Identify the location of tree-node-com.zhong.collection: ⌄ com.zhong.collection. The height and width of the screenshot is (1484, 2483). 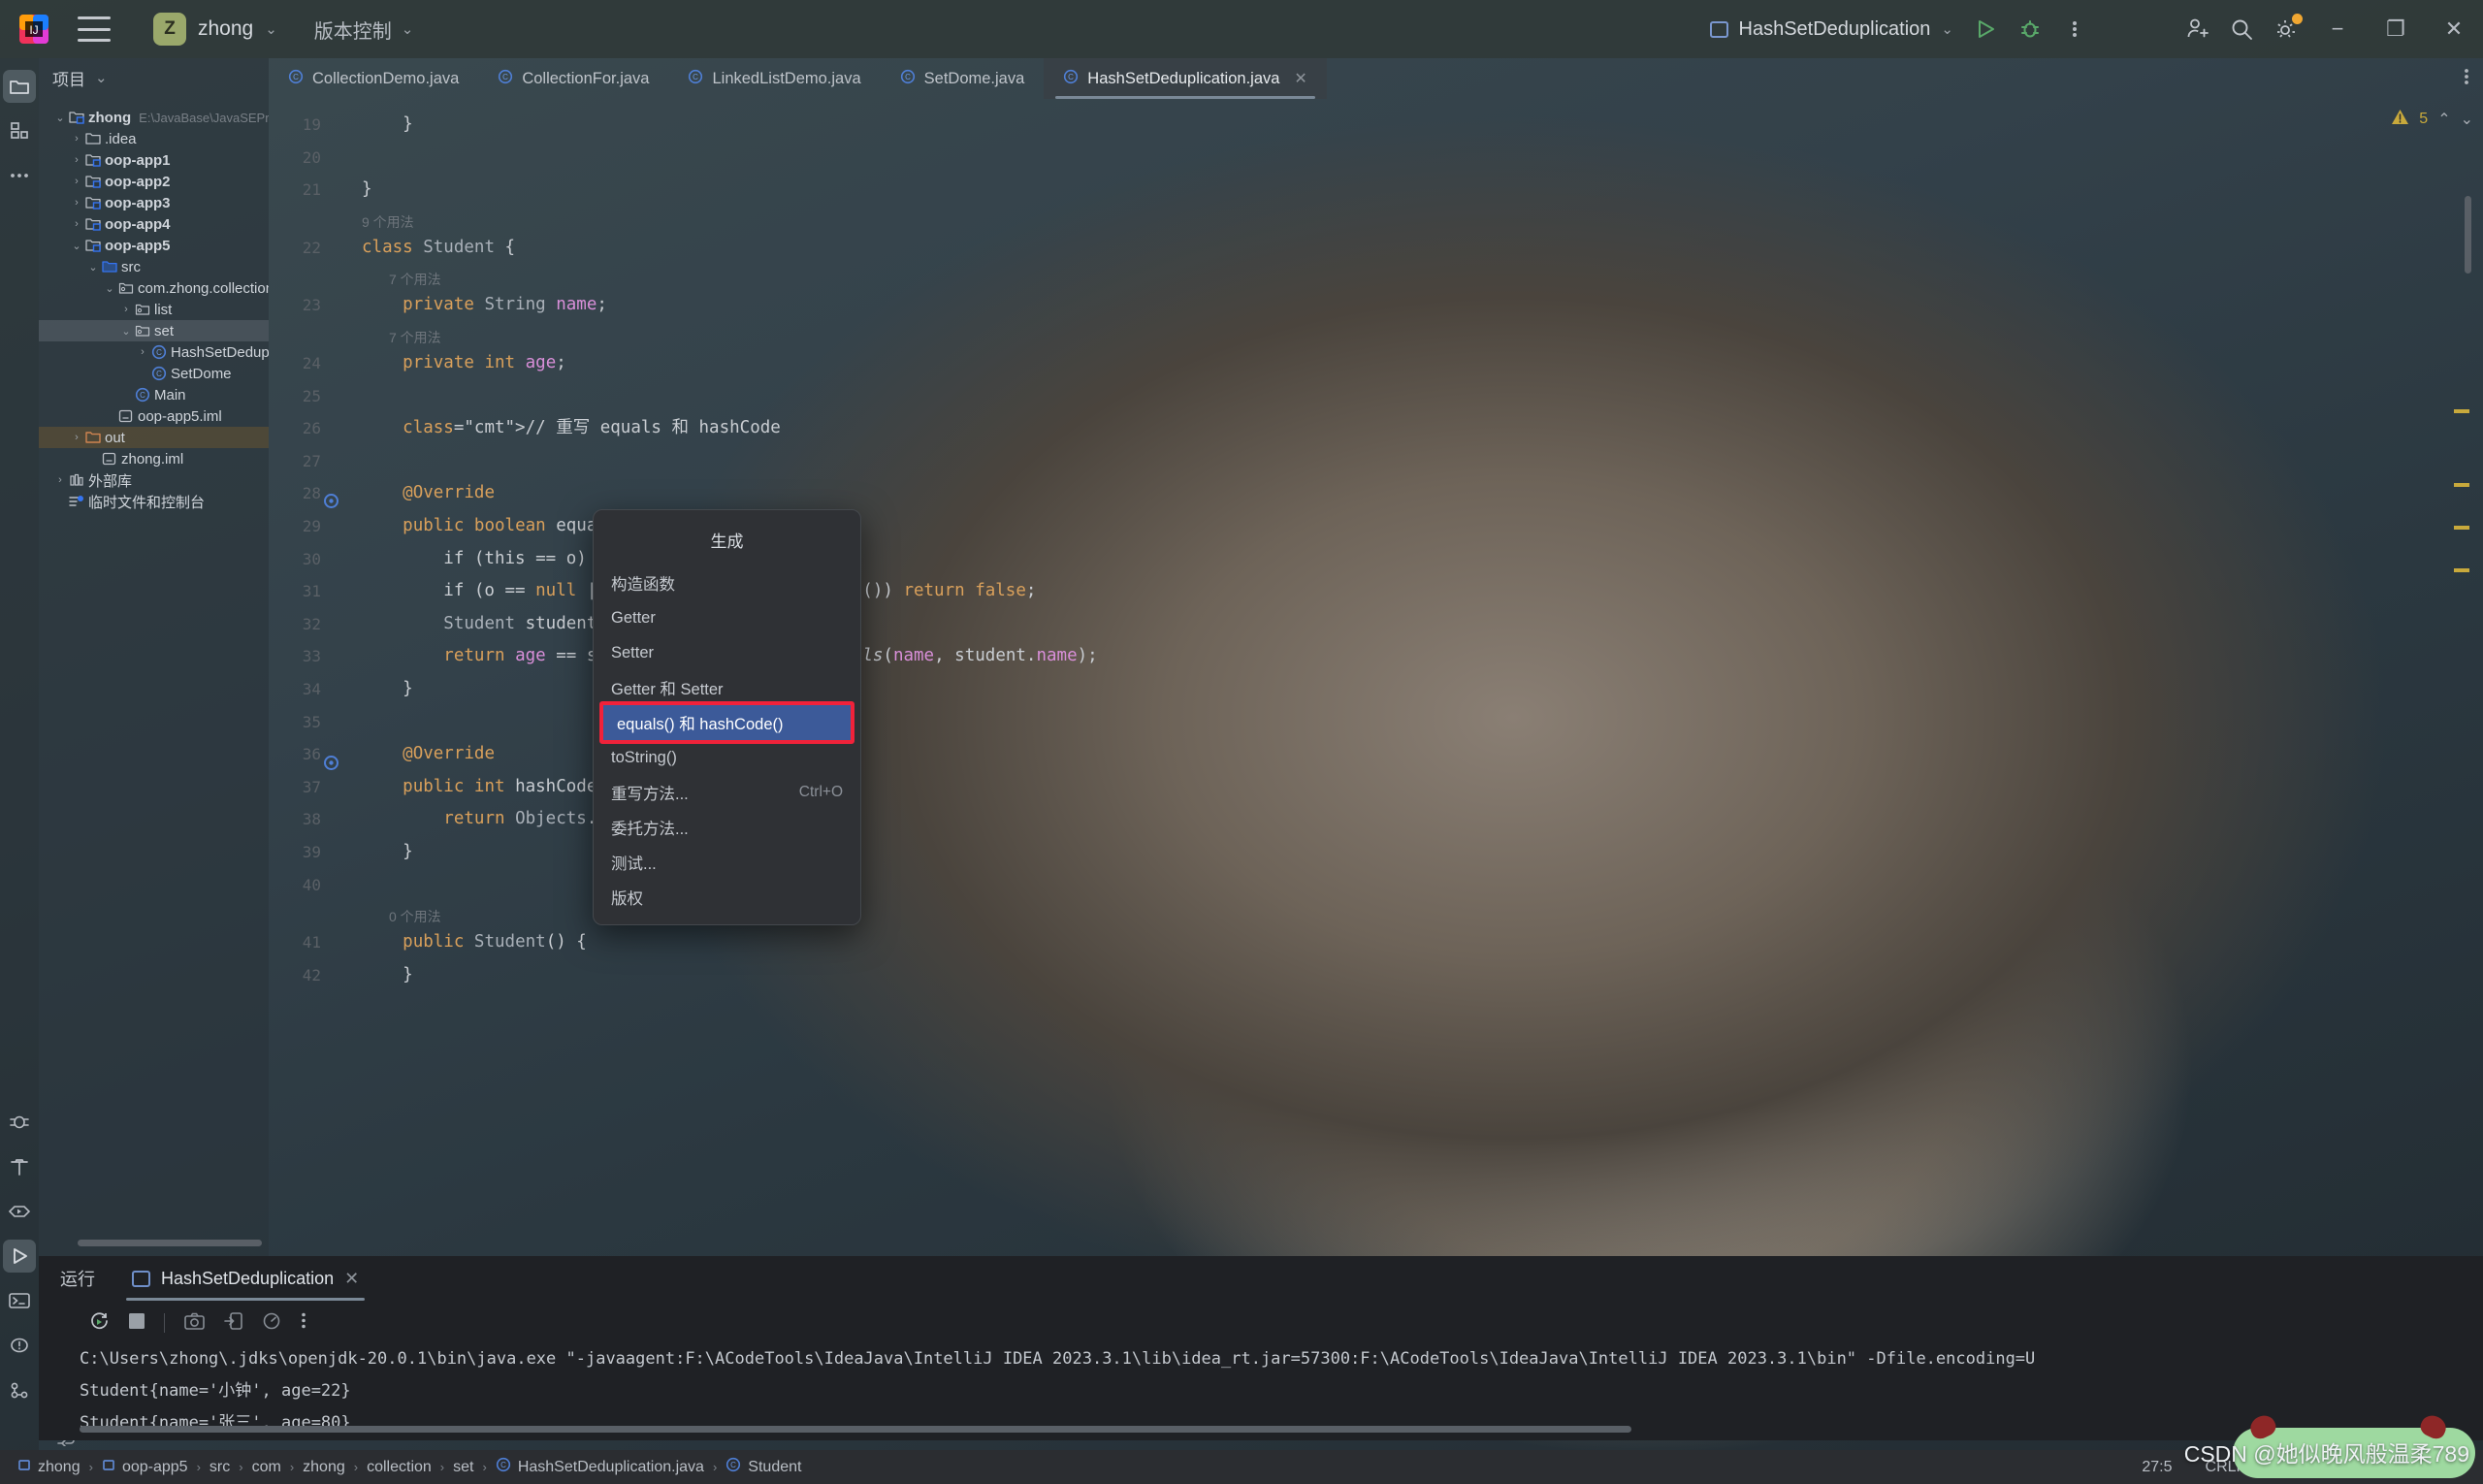
(154, 288).